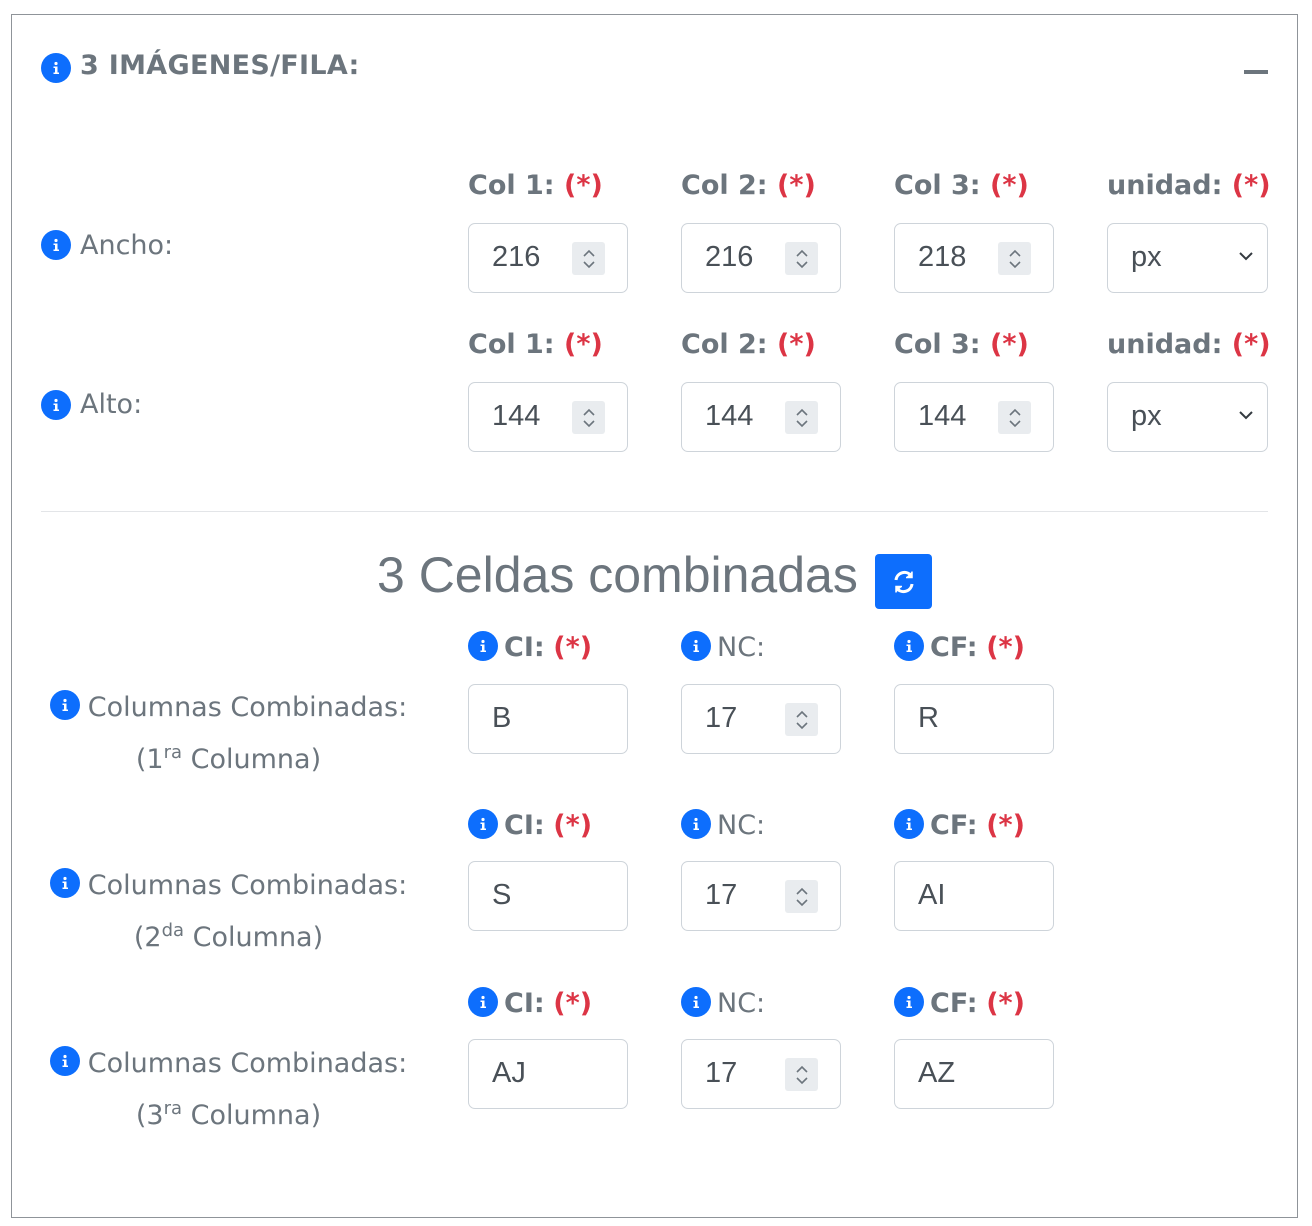 This screenshot has height=1226, width=1312. Describe the element at coordinates (748, 344) in the screenshot. I see `alto-col2-header: Col 2: (*)` at that location.